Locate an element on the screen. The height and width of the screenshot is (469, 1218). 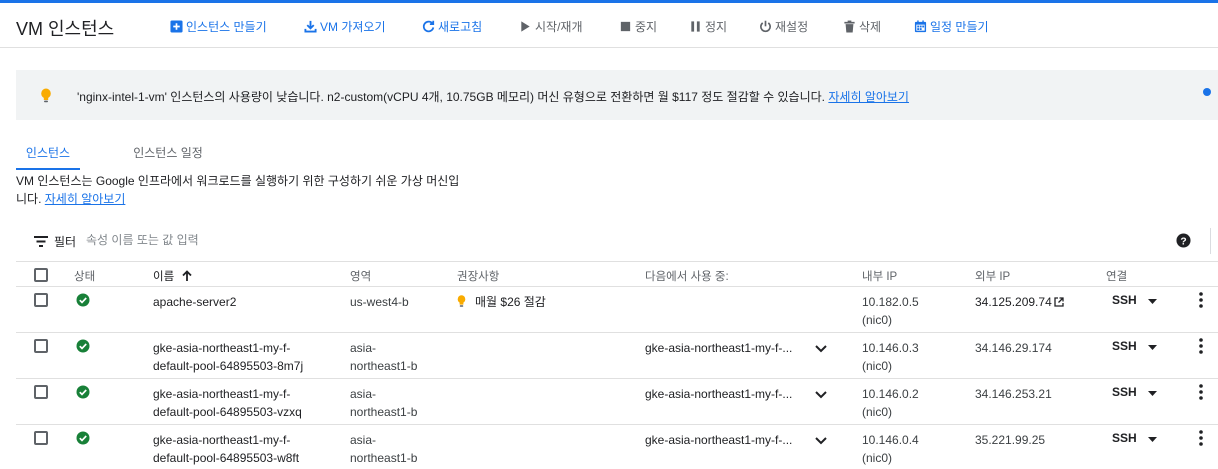
suspend-button: 정지 is located at coordinates (708, 26).